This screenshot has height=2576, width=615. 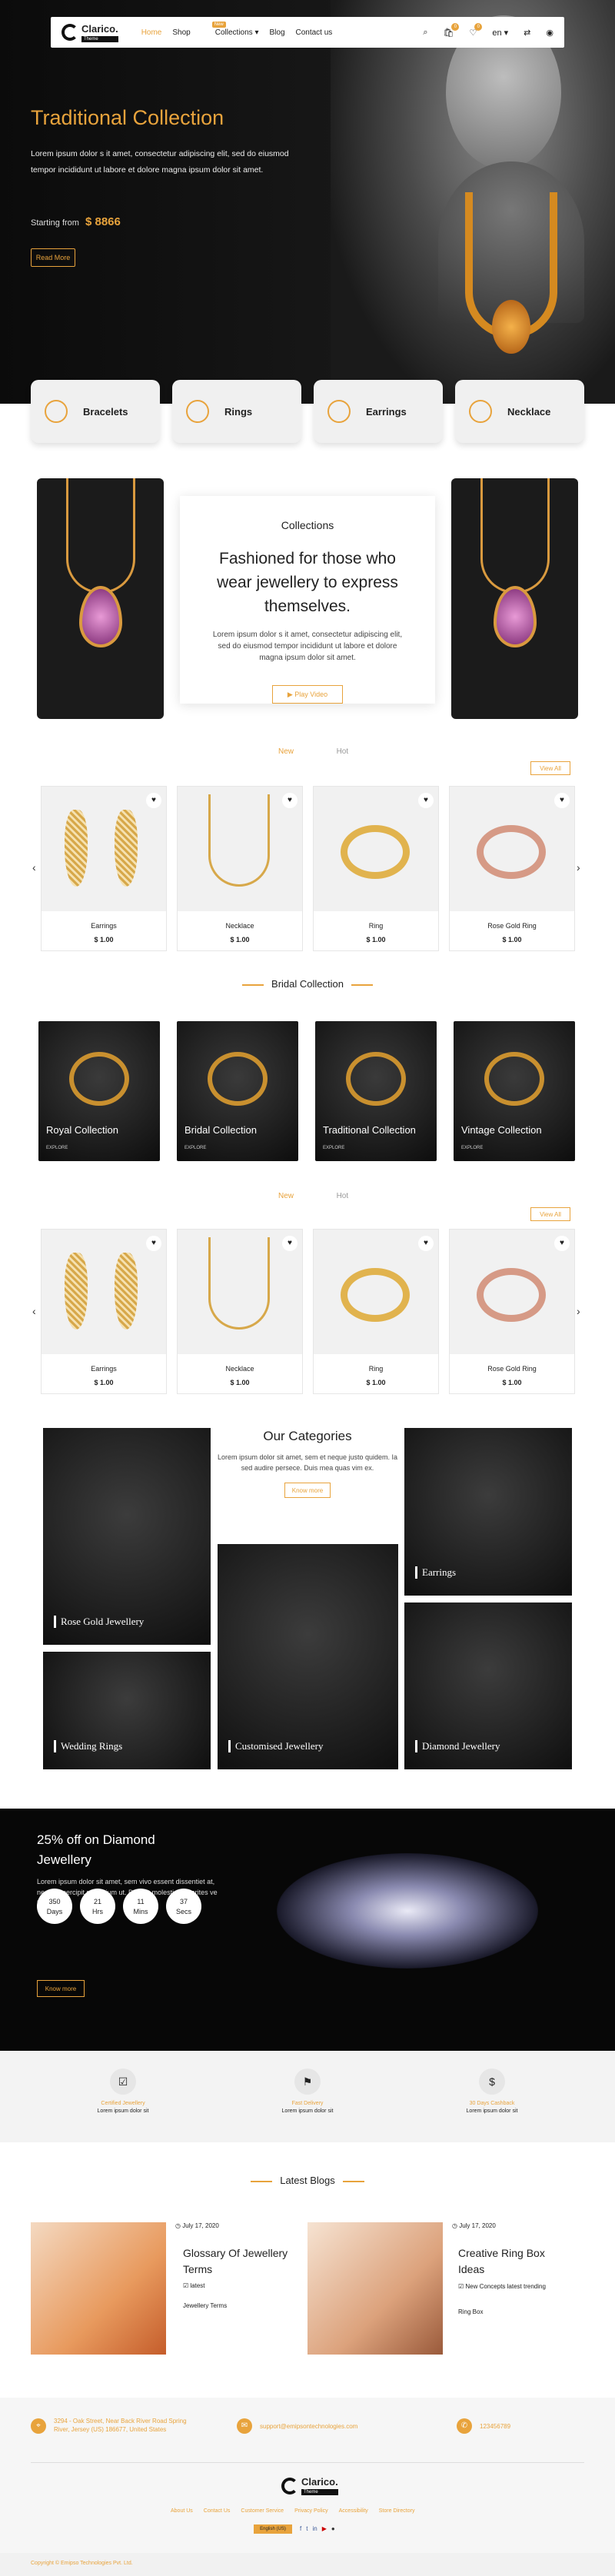 I want to click on footer-email: support@emipsontechnologies.com, so click(x=308, y=2426).